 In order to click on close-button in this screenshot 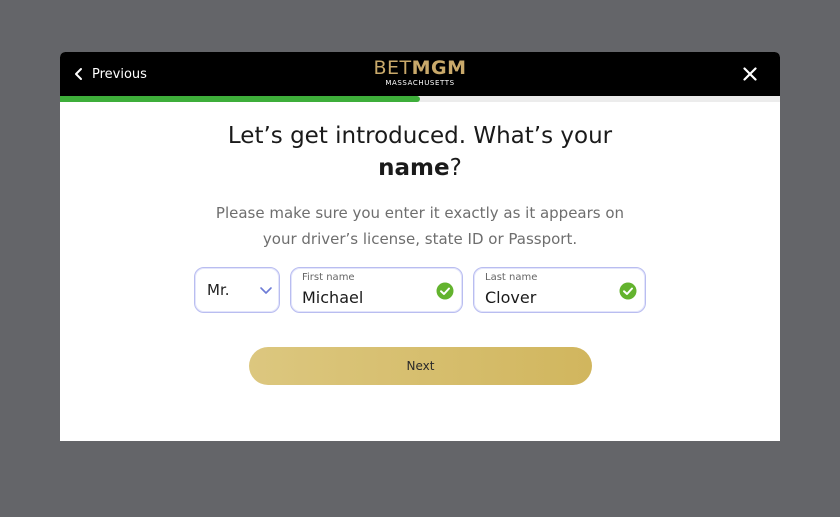, I will do `click(750, 74)`.